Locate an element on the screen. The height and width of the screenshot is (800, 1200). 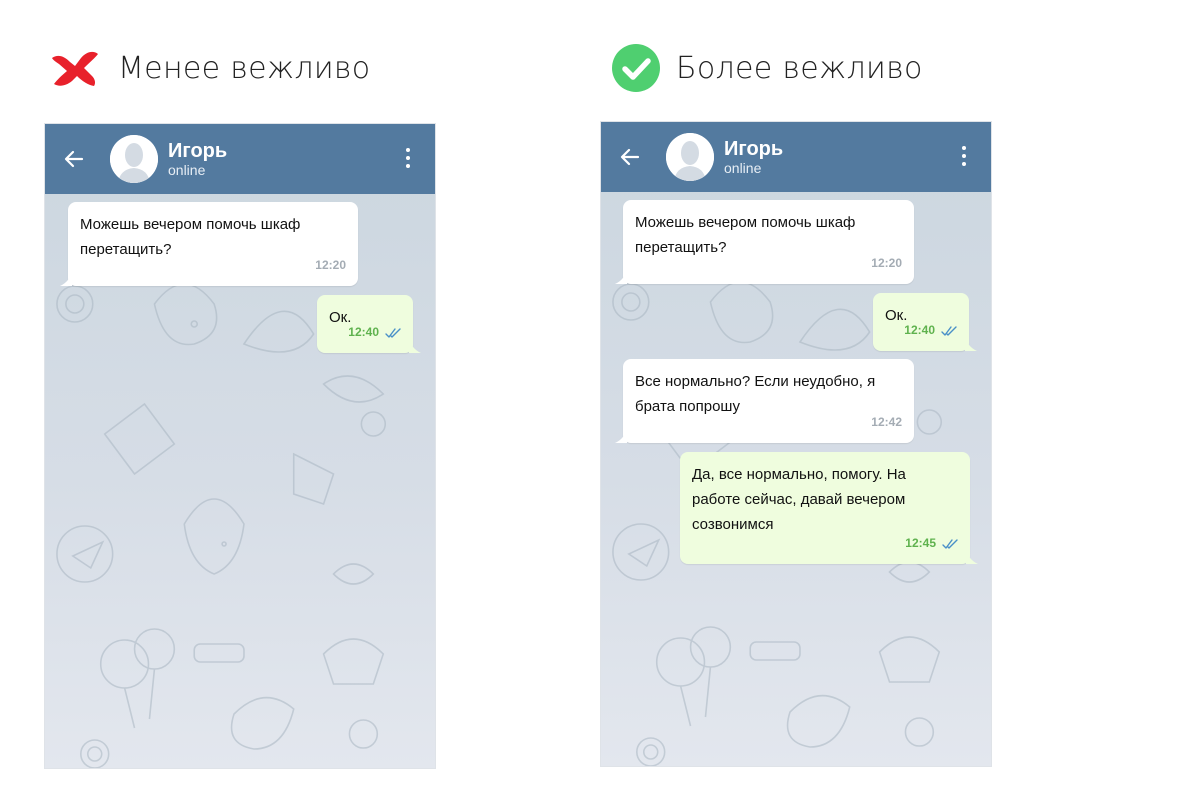
message-time: 12:42 is located at coordinates (886, 422).